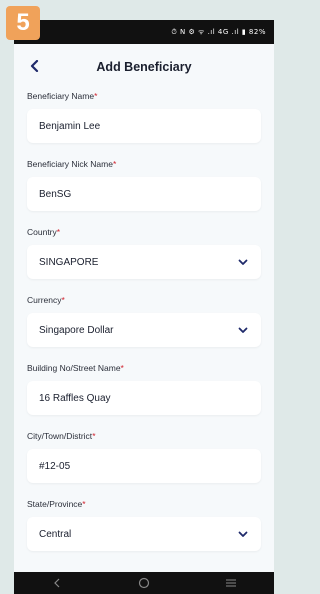 Image resolution: width=320 pixels, height=594 pixels. What do you see at coordinates (75, 368) in the screenshot?
I see `field-label: Building No/Street Name*` at bounding box center [75, 368].